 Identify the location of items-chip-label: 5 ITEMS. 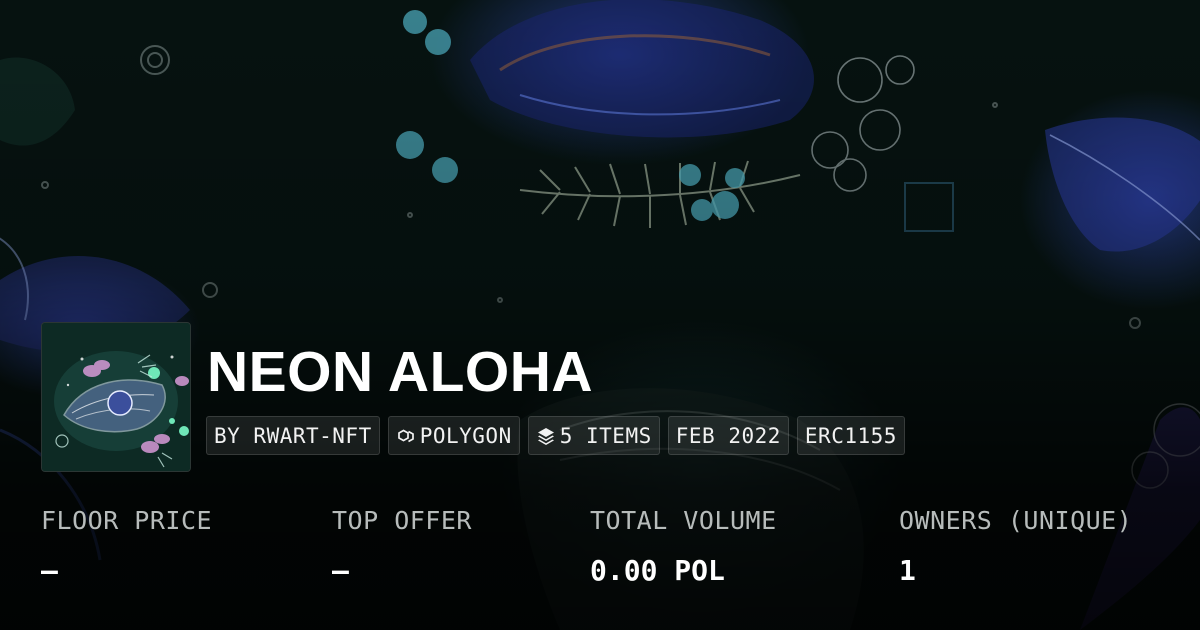
(605, 435).